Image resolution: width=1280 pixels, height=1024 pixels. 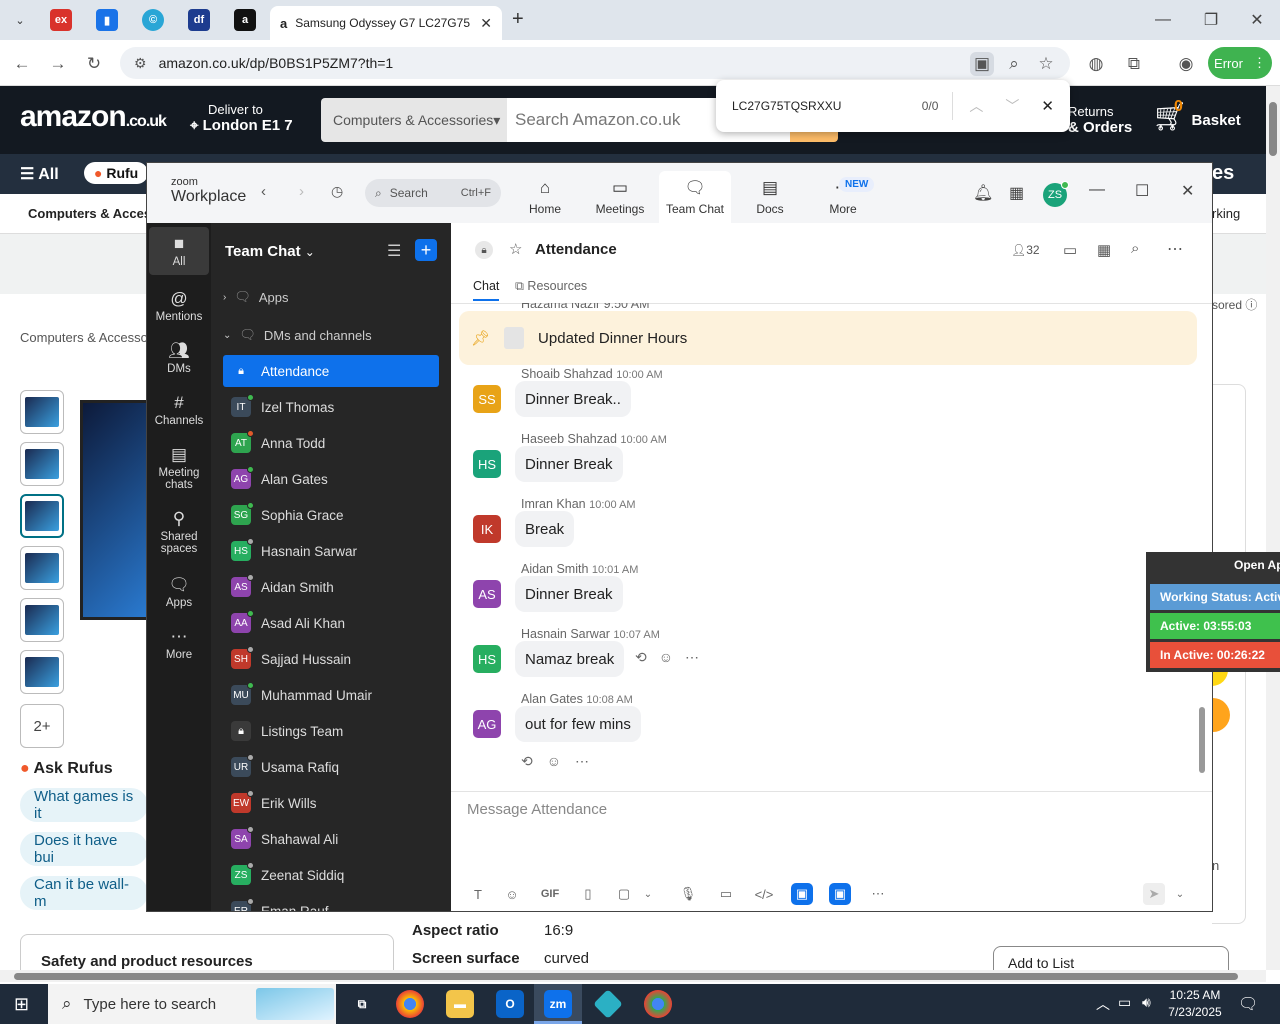 What do you see at coordinates (620, 197) in the screenshot?
I see `tab-meetings: ▭ Meetings` at bounding box center [620, 197].